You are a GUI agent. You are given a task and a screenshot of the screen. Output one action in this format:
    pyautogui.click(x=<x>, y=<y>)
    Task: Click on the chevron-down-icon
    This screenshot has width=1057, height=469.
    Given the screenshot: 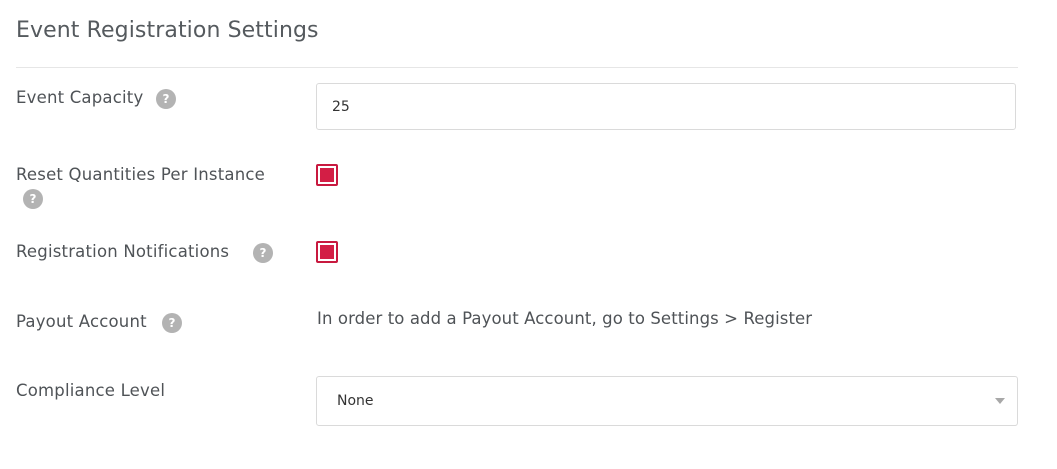 What is the action you would take?
    pyautogui.click(x=1000, y=401)
    